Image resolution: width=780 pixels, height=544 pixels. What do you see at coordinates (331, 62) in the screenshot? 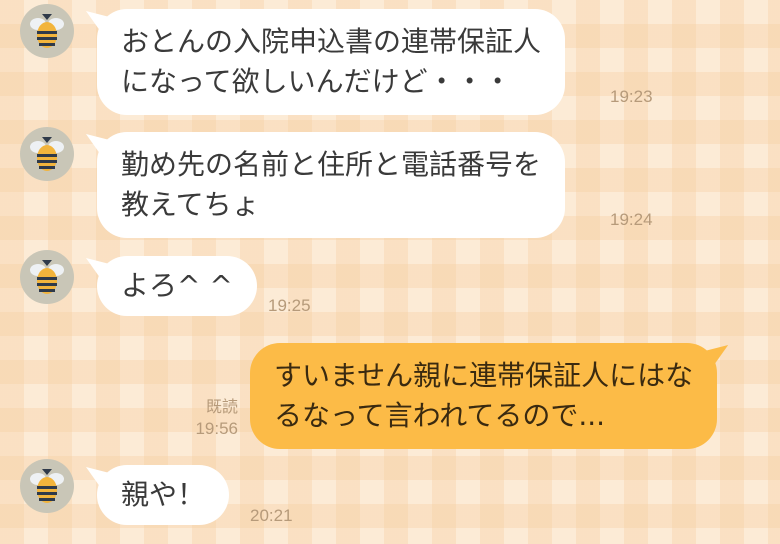
I see `message-bubble: おとんの入院申込書の連帯保証人 になって欲しいんだけど・・・` at bounding box center [331, 62].